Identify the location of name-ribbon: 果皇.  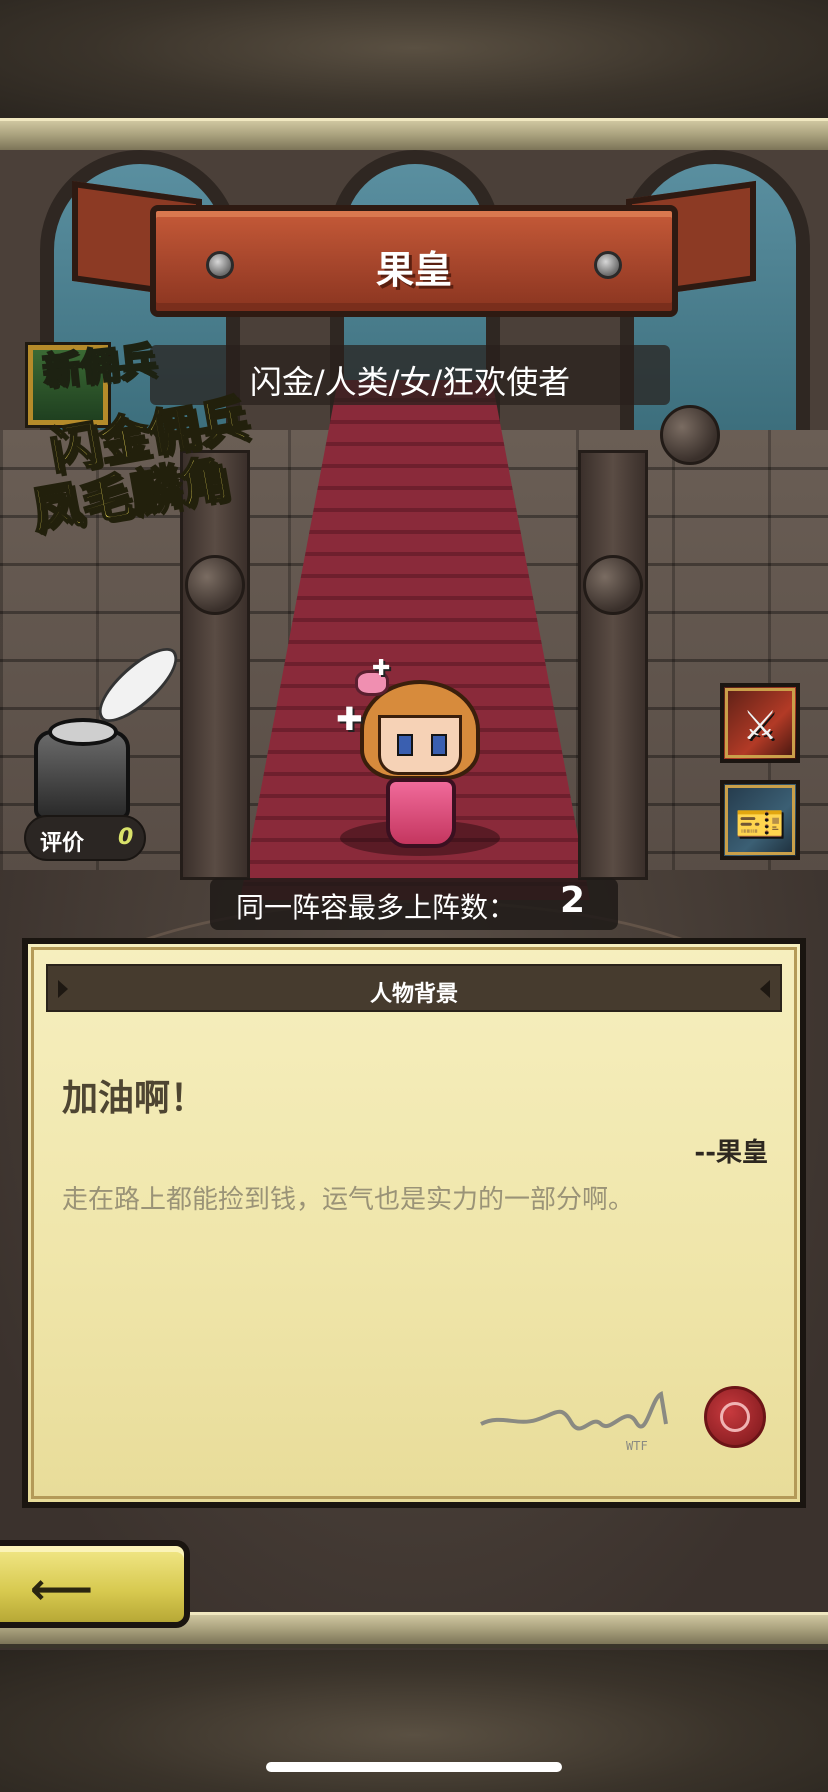
(414, 261).